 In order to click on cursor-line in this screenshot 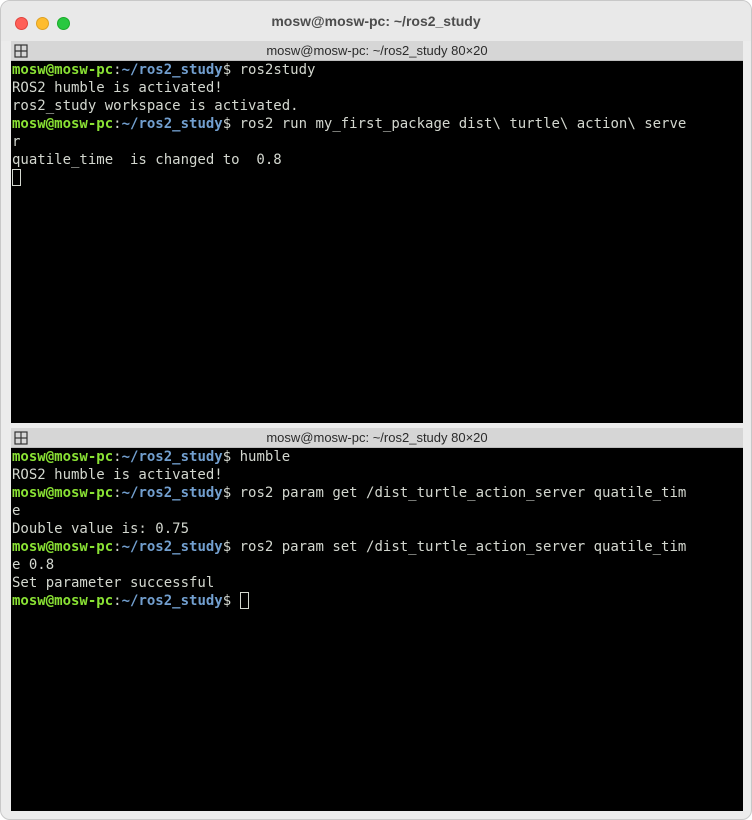, I will do `click(377, 178)`.